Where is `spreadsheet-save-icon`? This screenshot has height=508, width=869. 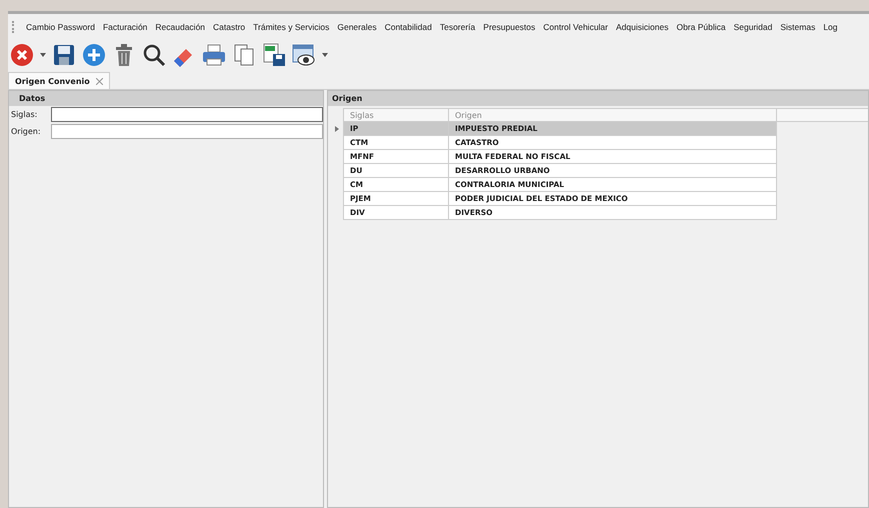
spreadsheet-save-icon is located at coordinates (274, 55).